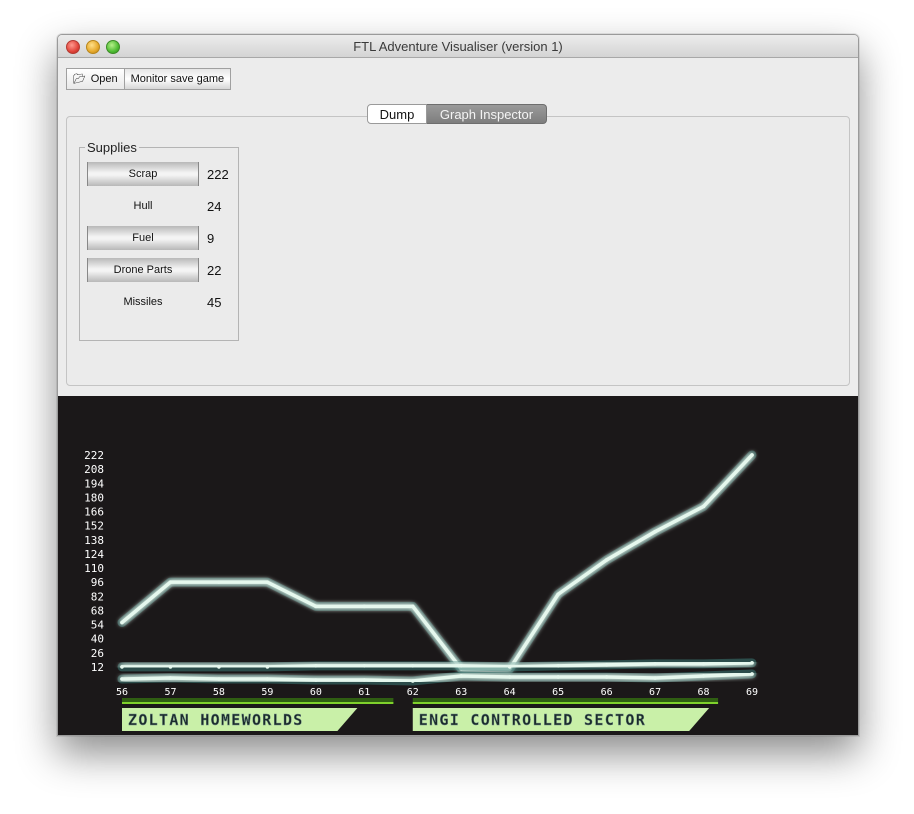 The height and width of the screenshot is (814, 914). What do you see at coordinates (218, 174) in the screenshot?
I see `scrap-value: 222` at bounding box center [218, 174].